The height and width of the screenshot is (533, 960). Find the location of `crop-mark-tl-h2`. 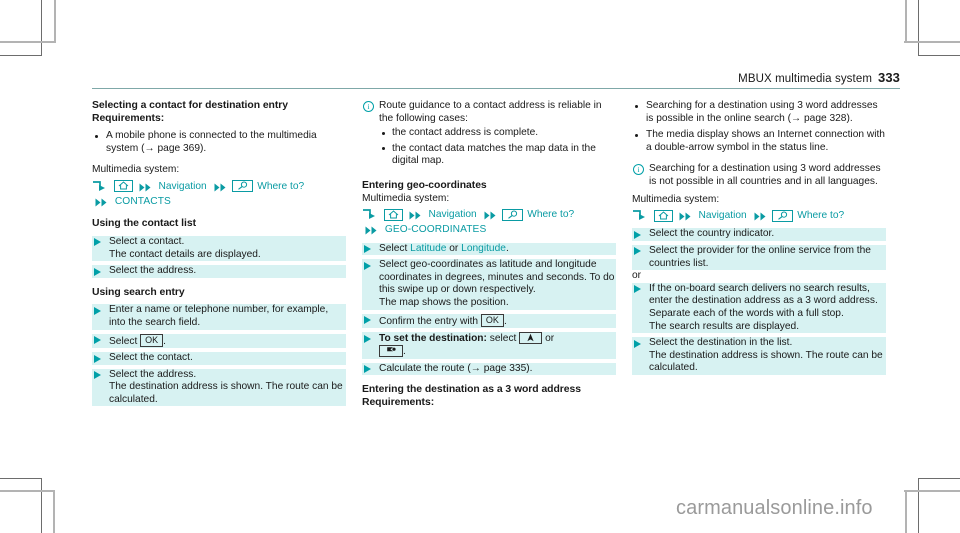

crop-mark-tl-h2 is located at coordinates (28, 42).